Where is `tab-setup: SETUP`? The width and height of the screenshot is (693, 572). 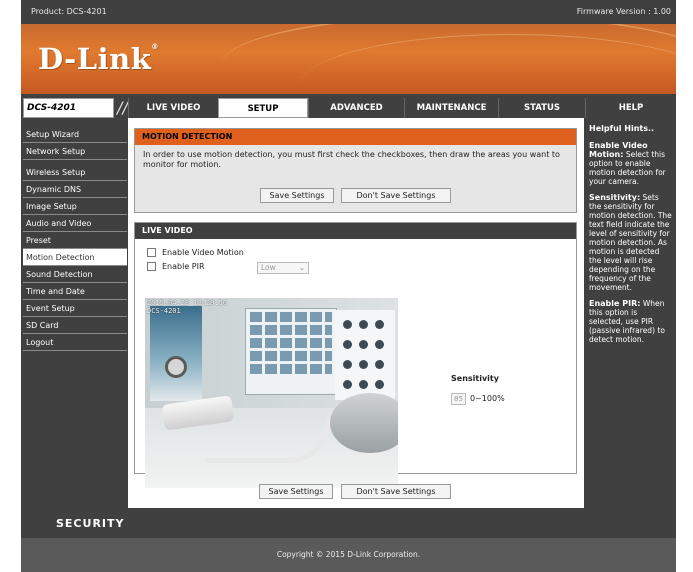 tab-setup: SETUP is located at coordinates (263, 108).